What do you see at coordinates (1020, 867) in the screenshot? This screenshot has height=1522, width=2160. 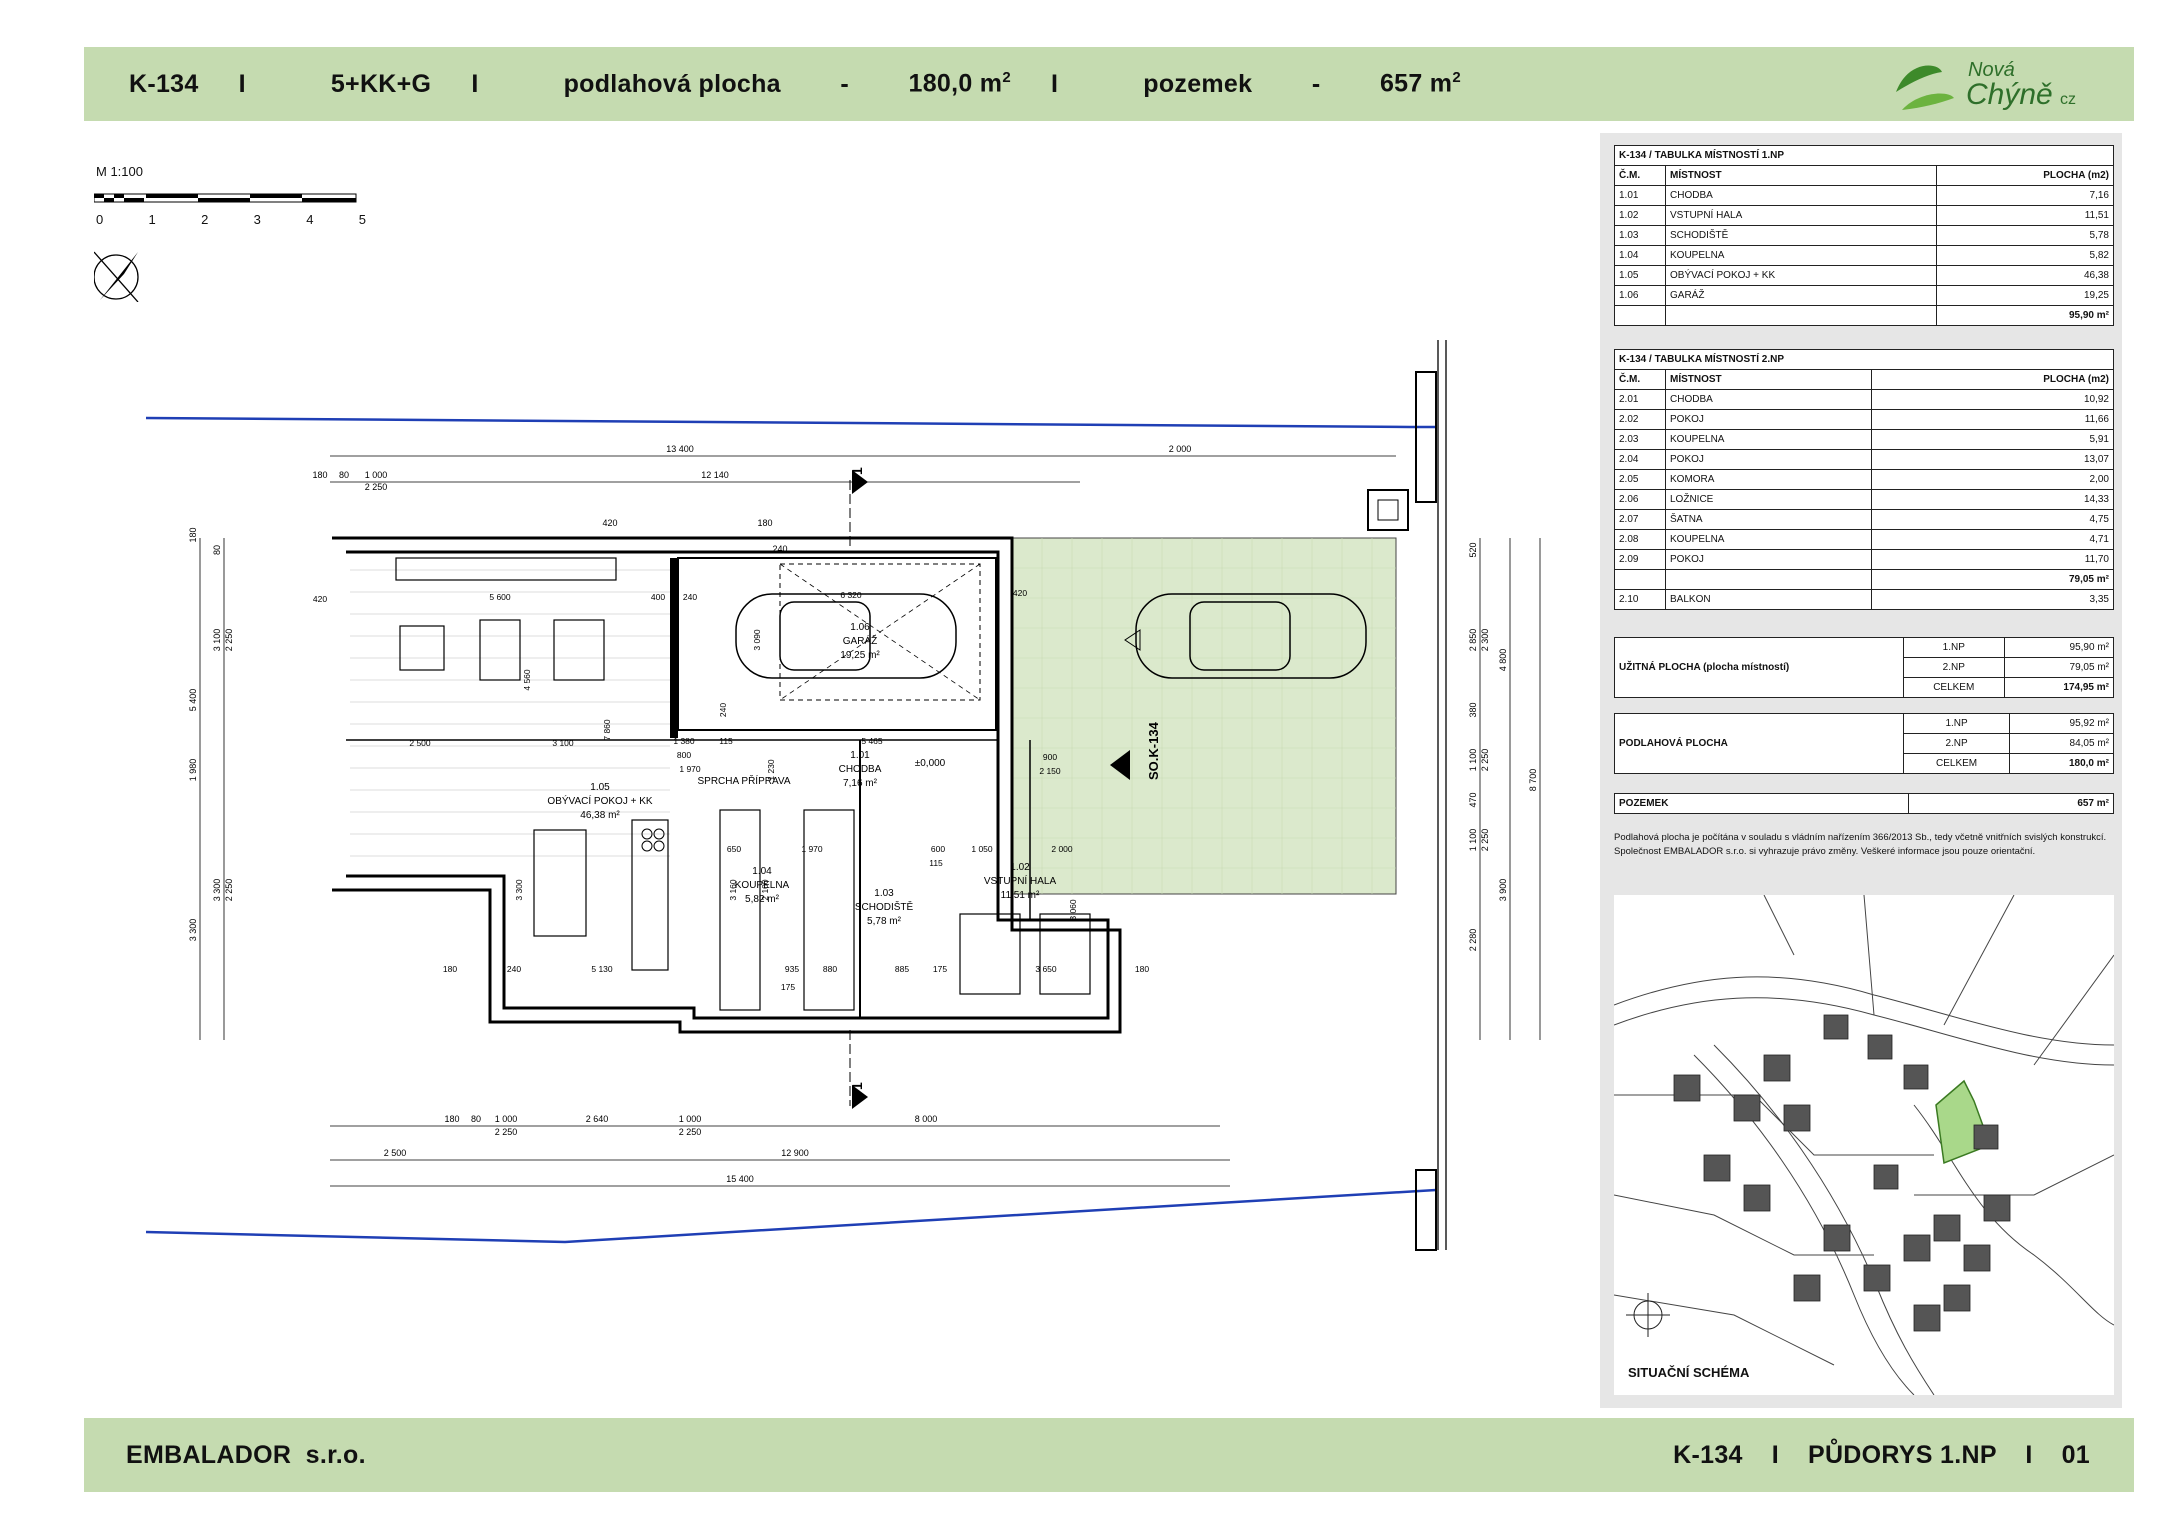 I see `room-number: 1.02` at bounding box center [1020, 867].